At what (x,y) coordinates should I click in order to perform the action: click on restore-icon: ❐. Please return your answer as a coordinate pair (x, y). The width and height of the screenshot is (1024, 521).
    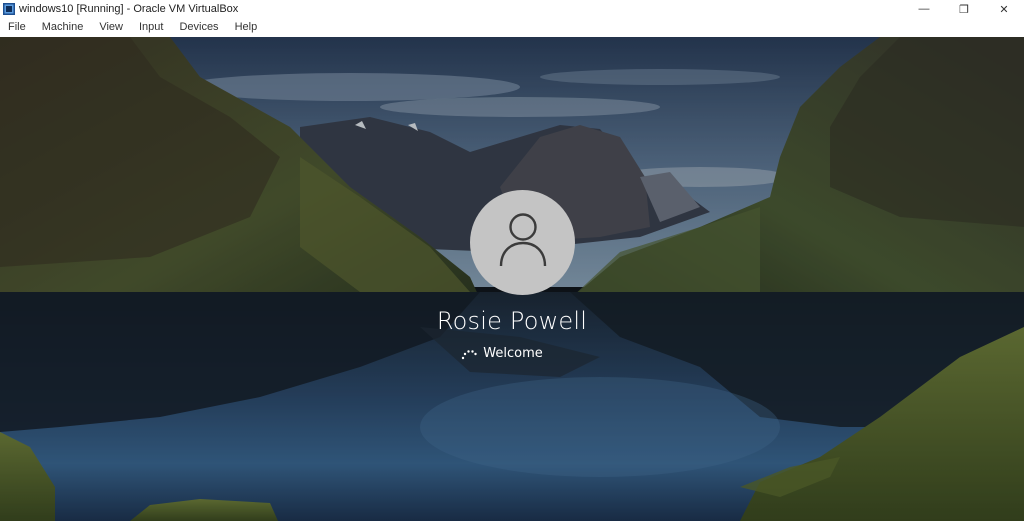
    Looking at the image, I should click on (964, 9).